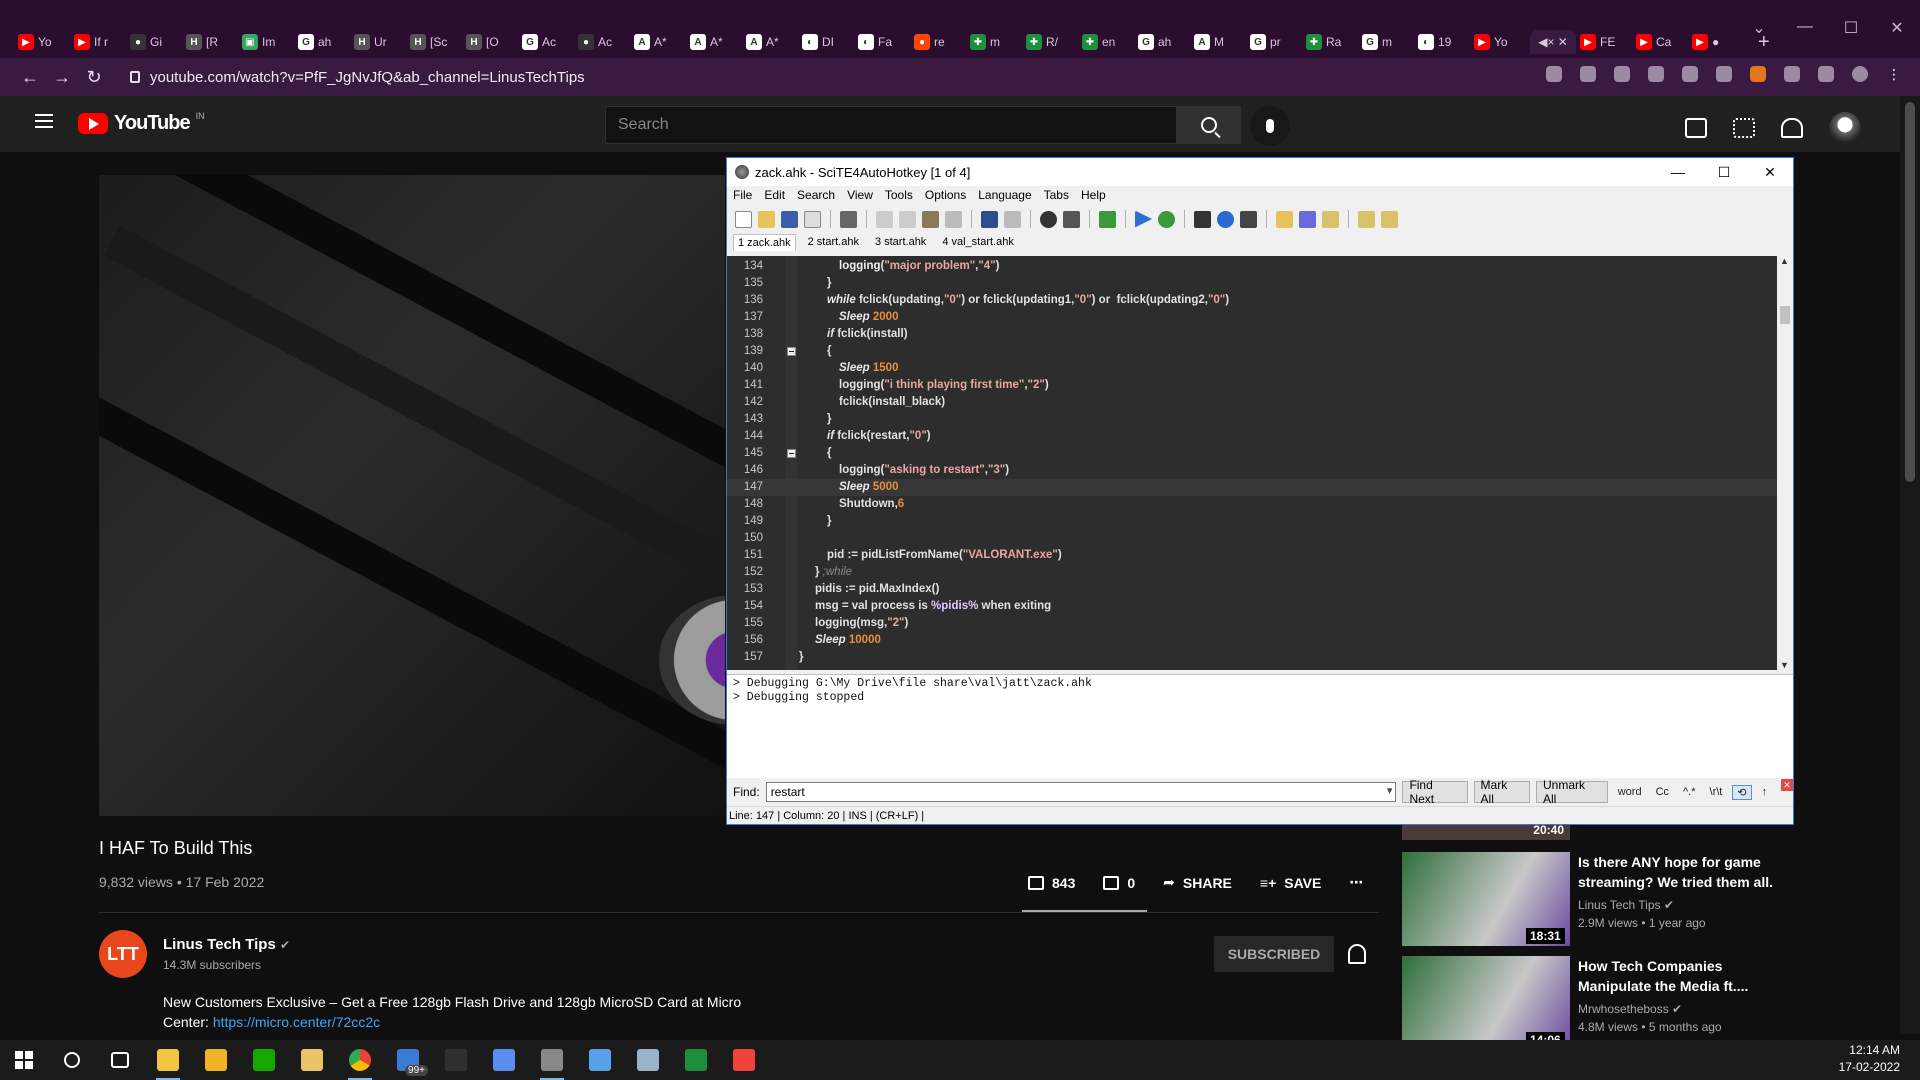 The width and height of the screenshot is (1920, 1080). What do you see at coordinates (94, 77) in the screenshot?
I see `reload-icon: ↻` at bounding box center [94, 77].